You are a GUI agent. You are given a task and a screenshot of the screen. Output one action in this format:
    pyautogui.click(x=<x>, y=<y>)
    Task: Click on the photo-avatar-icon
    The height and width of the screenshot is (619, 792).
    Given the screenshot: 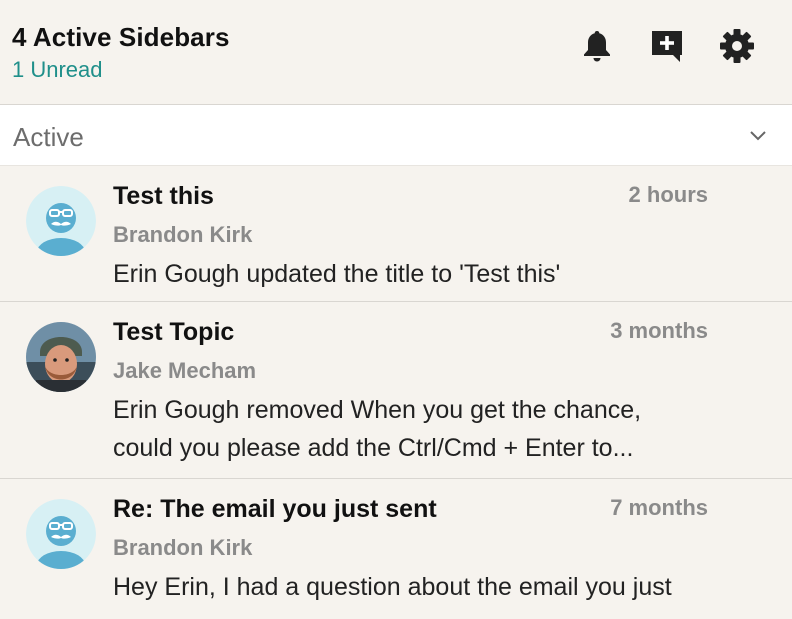 What is the action you would take?
    pyautogui.click(x=61, y=357)
    